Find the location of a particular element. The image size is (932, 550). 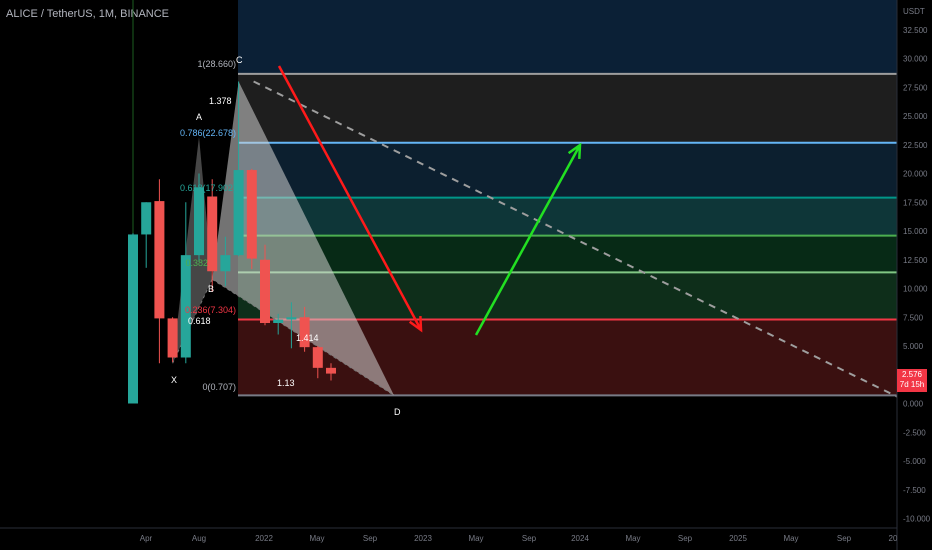

y-axis-tick: 30.000 is located at coordinates (915, 59).